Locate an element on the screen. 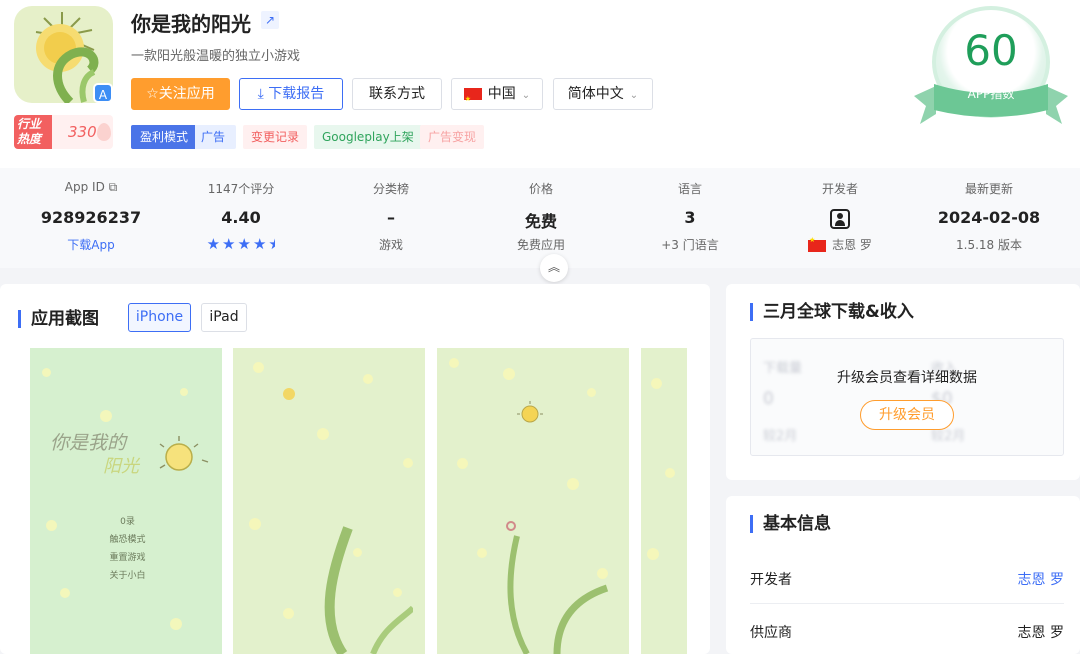  follow-app-button: ☆关注应用 is located at coordinates (180, 94).